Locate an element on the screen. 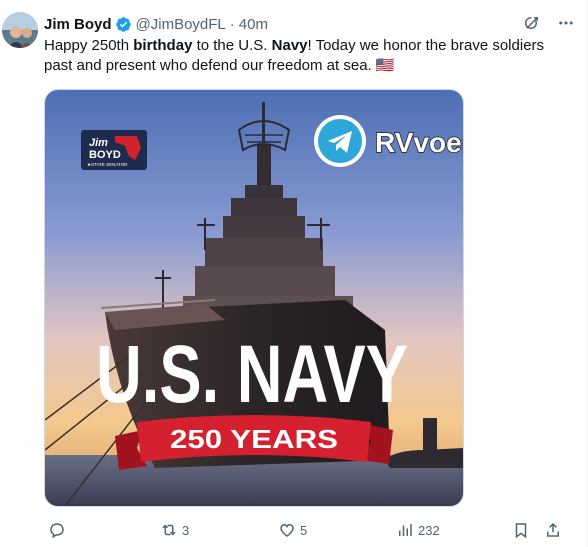  us-flag-icon: 🇺🇸 is located at coordinates (385, 65).